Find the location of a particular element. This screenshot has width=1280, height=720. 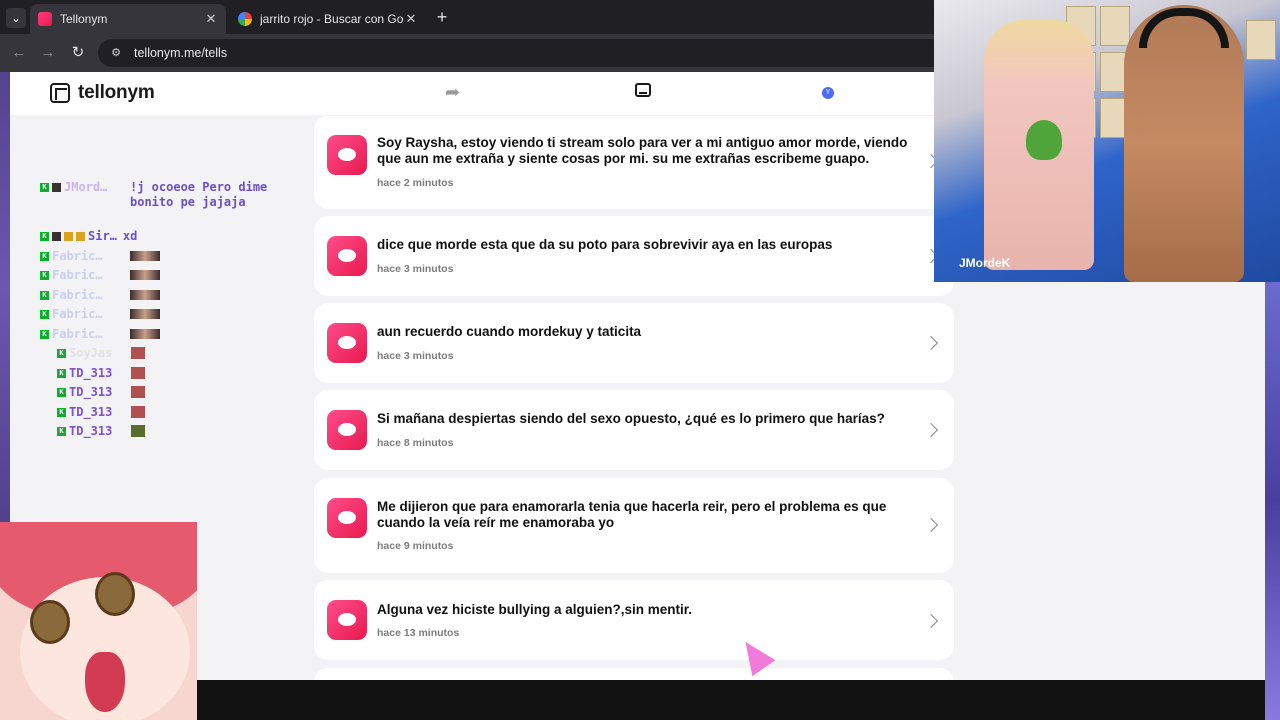

tab-tellonym: Tellonym ✕ is located at coordinates (128, 19).